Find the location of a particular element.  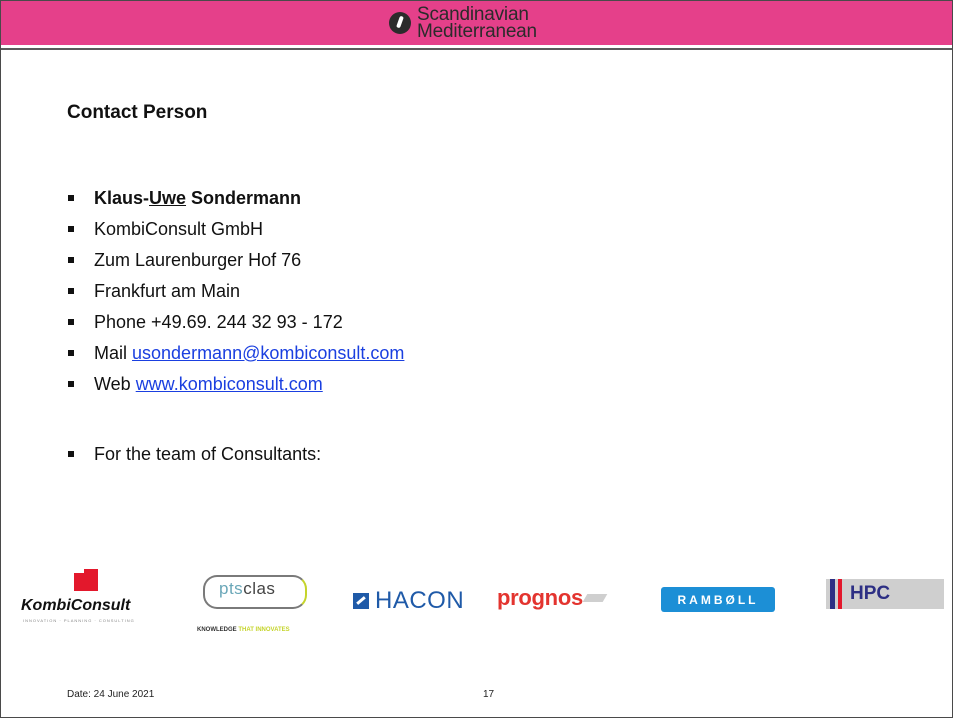

prognos-logo: prognos is located at coordinates (552, 598).